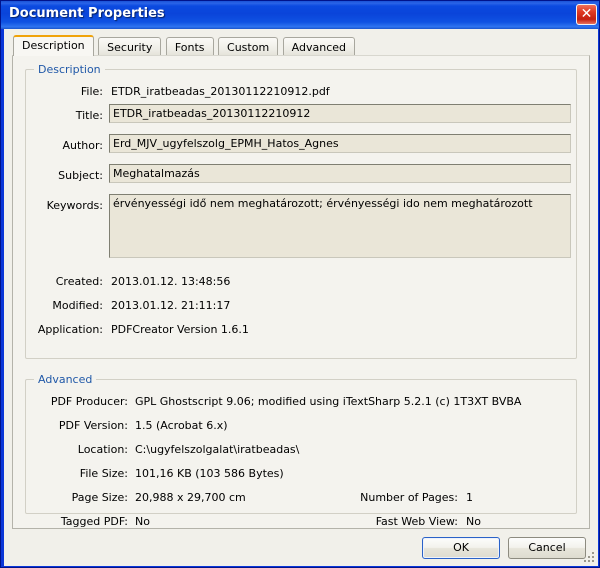 The height and width of the screenshot is (568, 600). Describe the element at coordinates (469, 497) in the screenshot. I see `number-of-pages-value: 1` at that location.